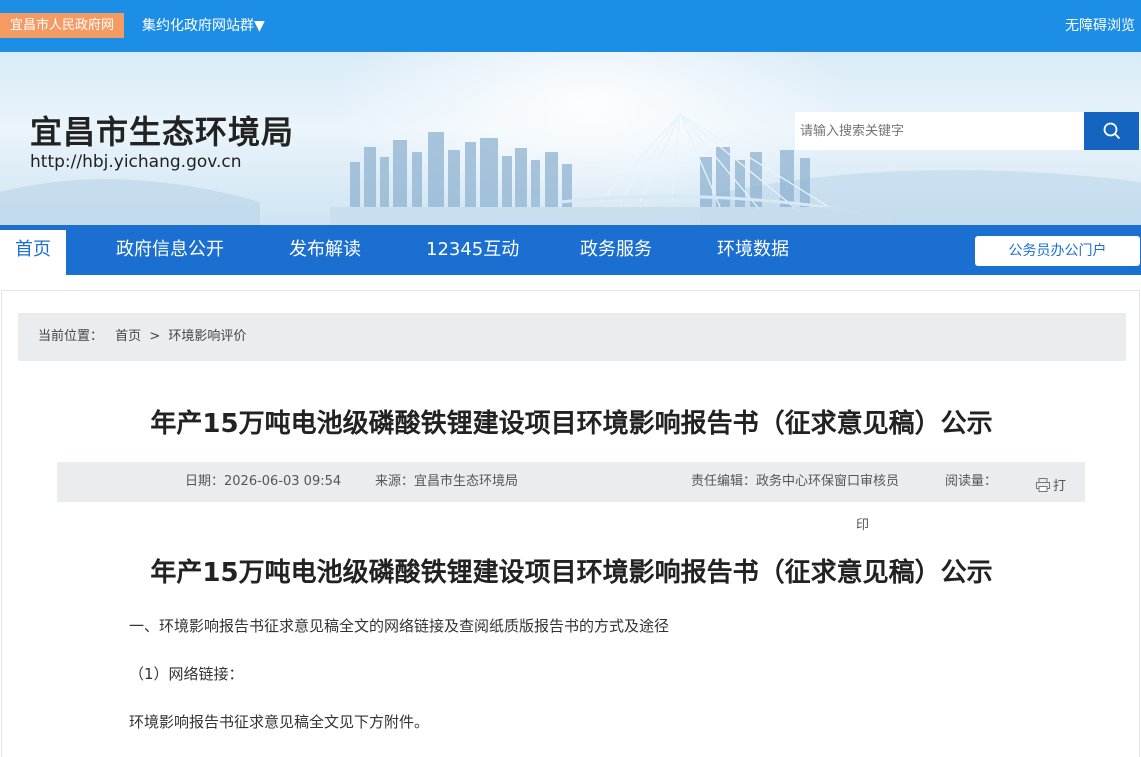 The image size is (1141, 757). What do you see at coordinates (940, 131) in the screenshot?
I see `search-input` at bounding box center [940, 131].